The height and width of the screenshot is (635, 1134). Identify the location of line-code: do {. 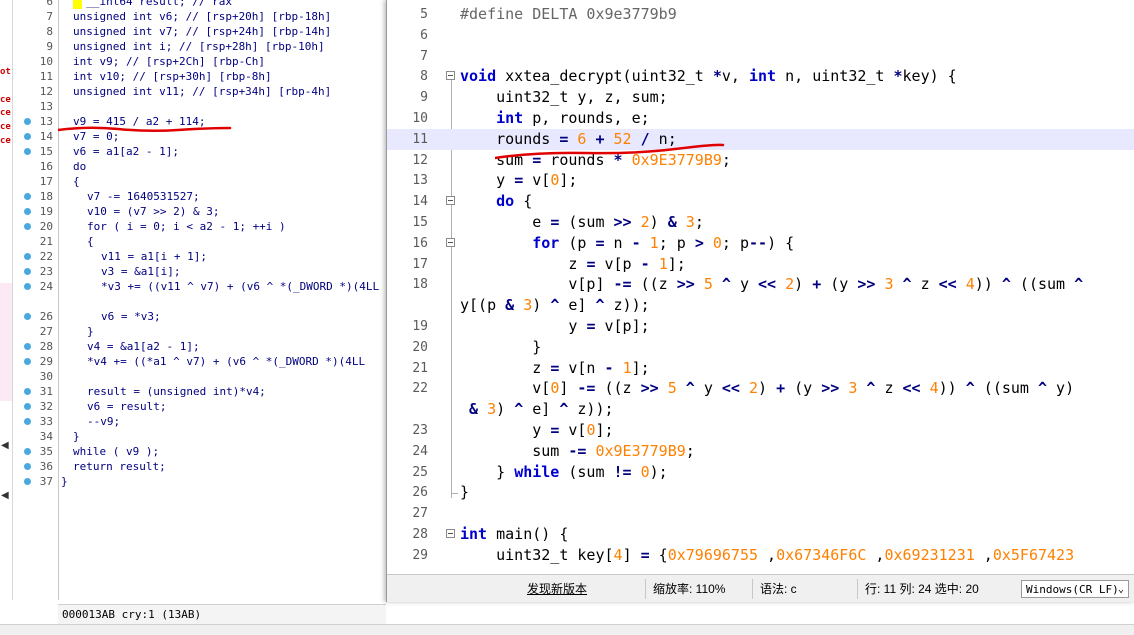
(514, 201).